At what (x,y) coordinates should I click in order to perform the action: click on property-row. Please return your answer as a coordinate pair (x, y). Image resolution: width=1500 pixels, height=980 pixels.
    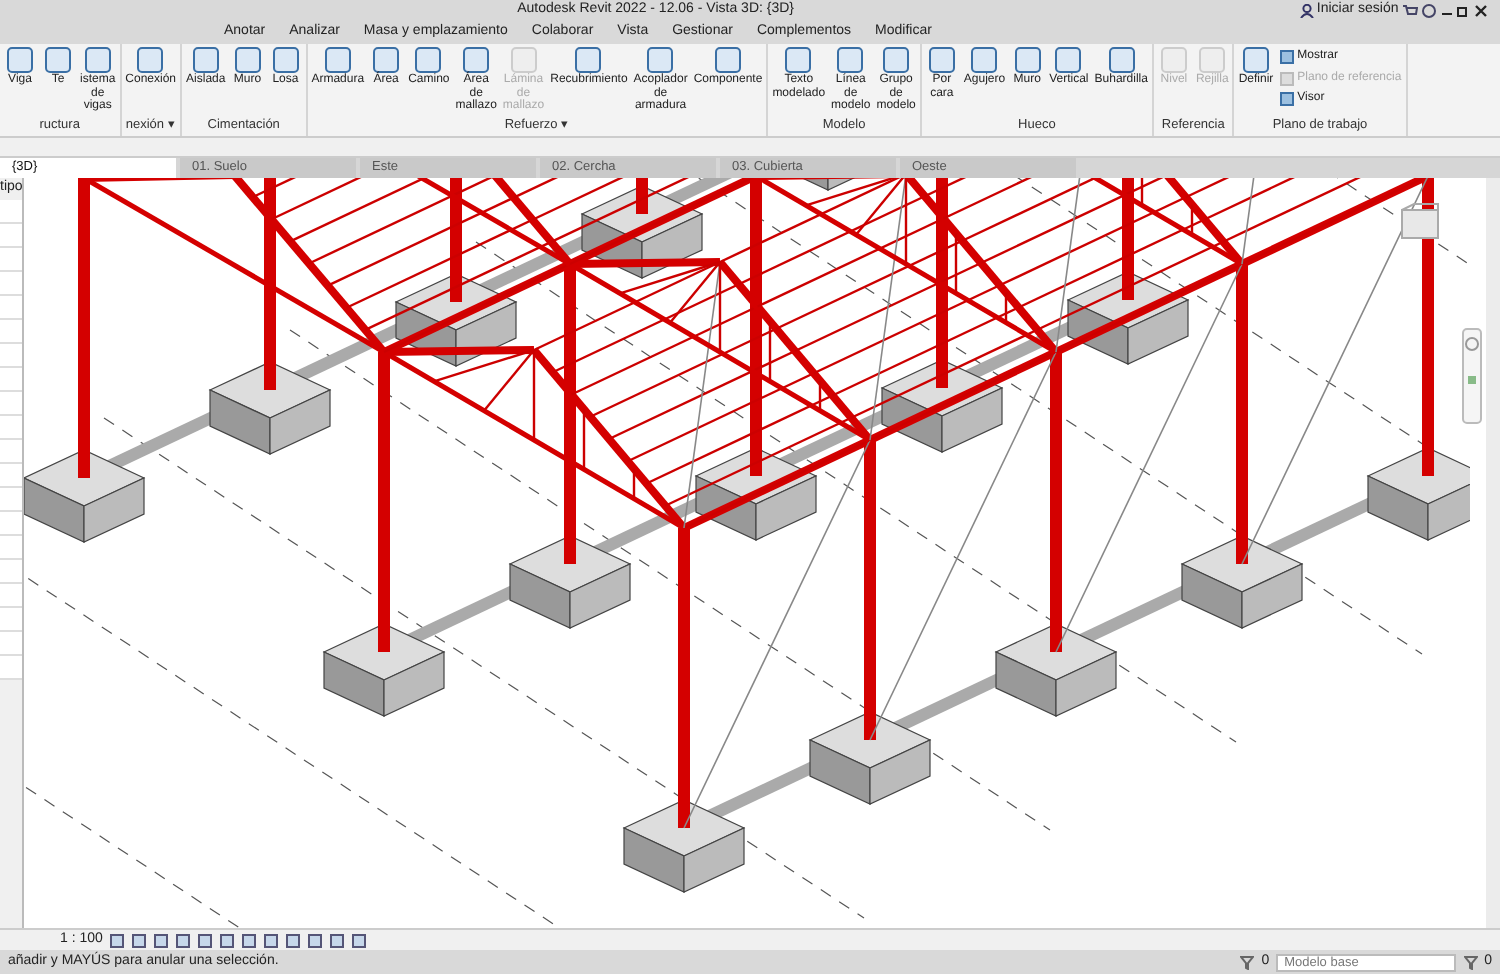
    Looking at the image, I should click on (11, 499).